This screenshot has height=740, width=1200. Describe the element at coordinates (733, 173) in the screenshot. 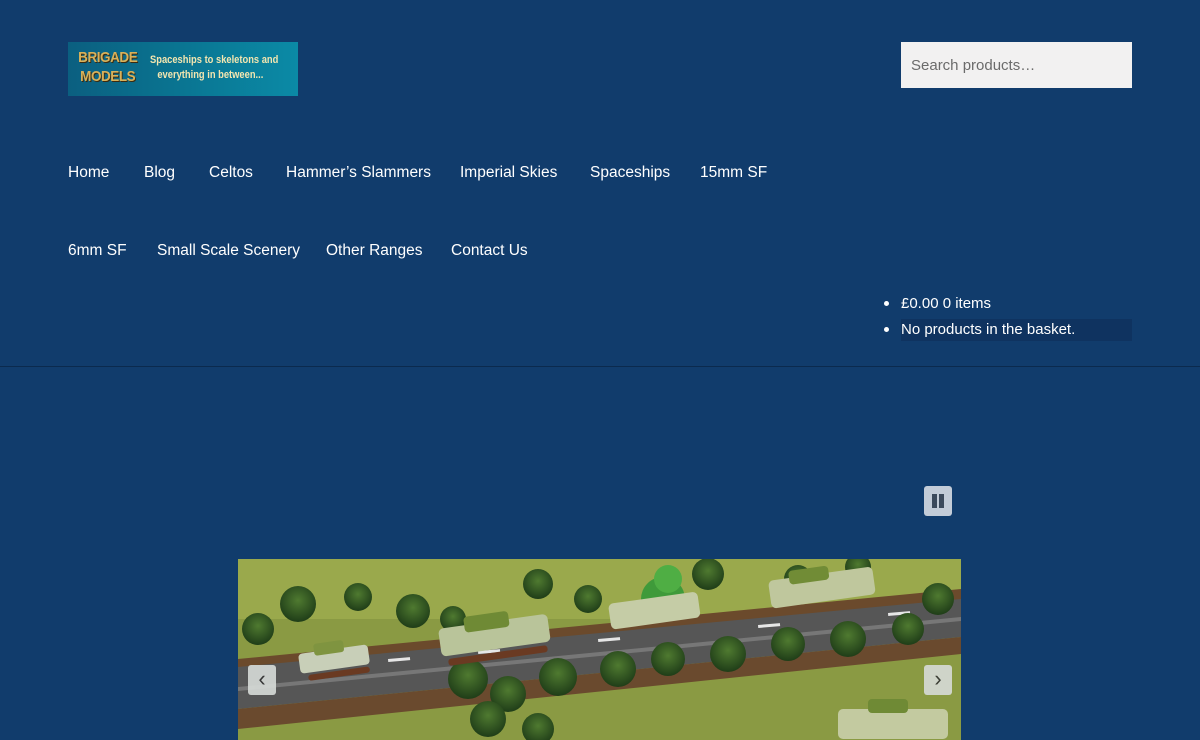

I see `nav-item-15mm-sf: 15mm SF` at that location.